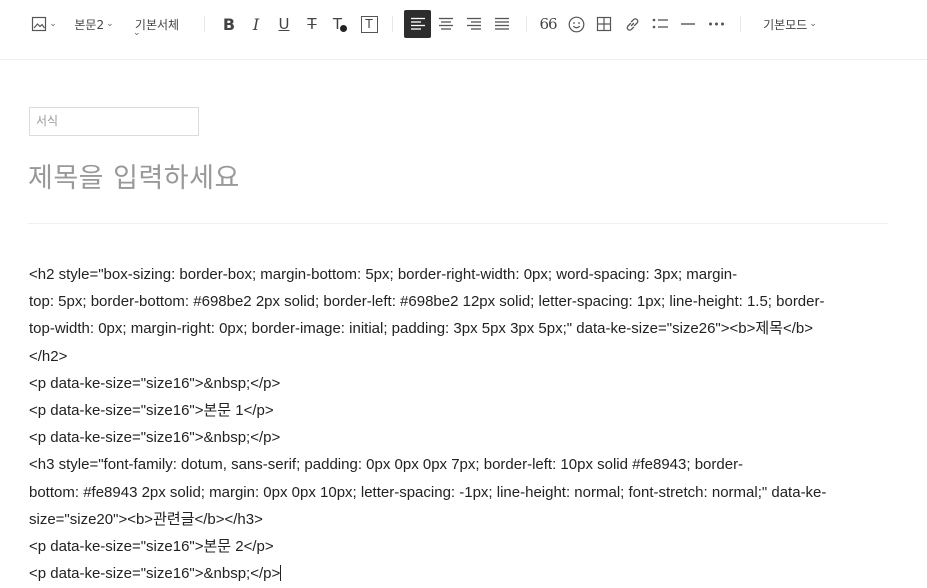 This screenshot has height=588, width=927. What do you see at coordinates (458, 223) in the screenshot?
I see `title-divider` at bounding box center [458, 223].